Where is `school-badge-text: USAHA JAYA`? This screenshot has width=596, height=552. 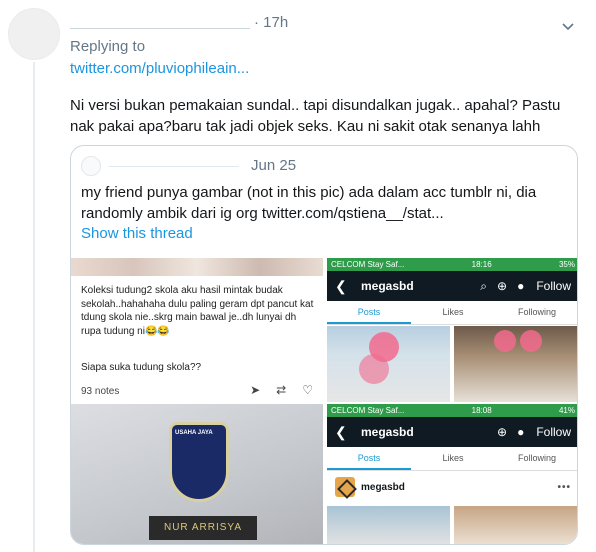
school-badge-text: USAHA JAYA is located at coordinates (194, 433).